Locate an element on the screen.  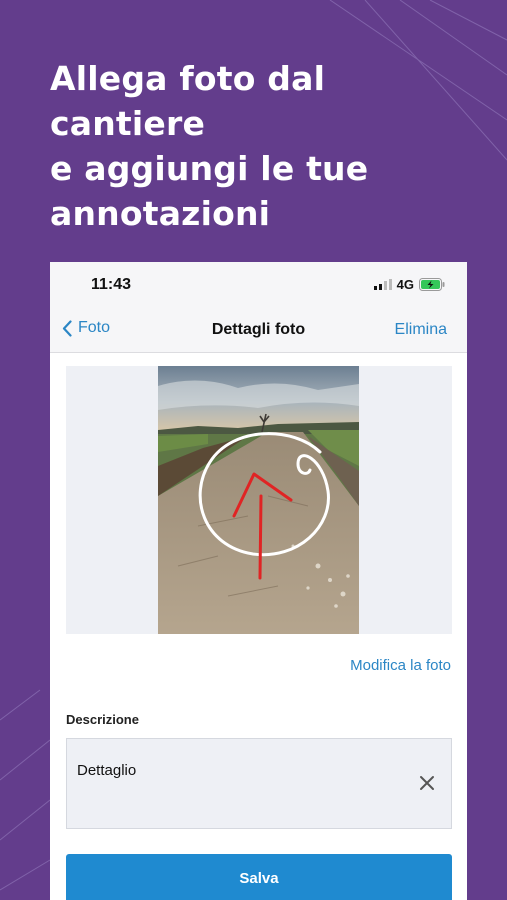
description-input: Dettaglio is located at coordinates (259, 783).